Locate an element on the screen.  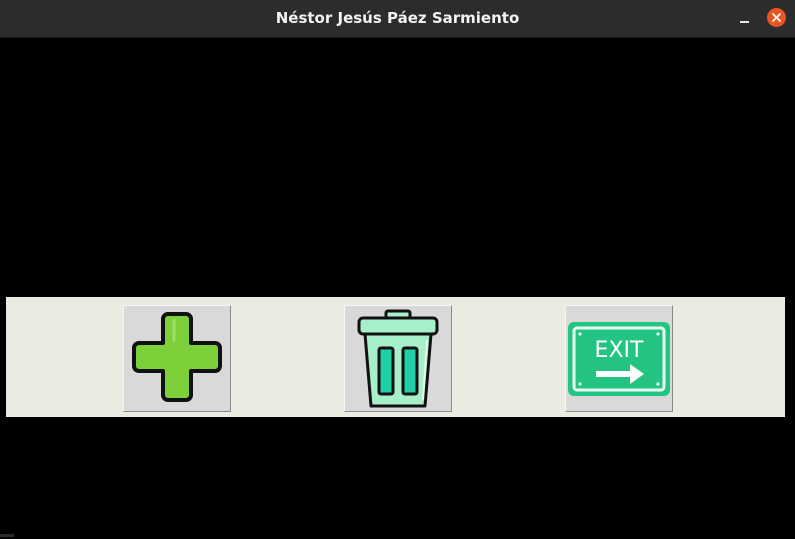
exit-button: EXIT is located at coordinates (619, 358).